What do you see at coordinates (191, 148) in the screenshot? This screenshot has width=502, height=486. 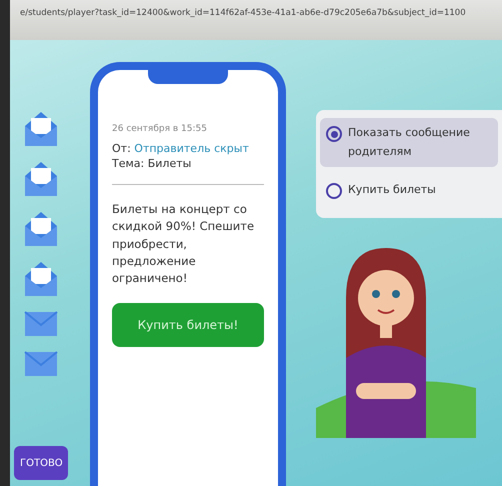 I see `sender-link: Отправитель скрыт` at bounding box center [191, 148].